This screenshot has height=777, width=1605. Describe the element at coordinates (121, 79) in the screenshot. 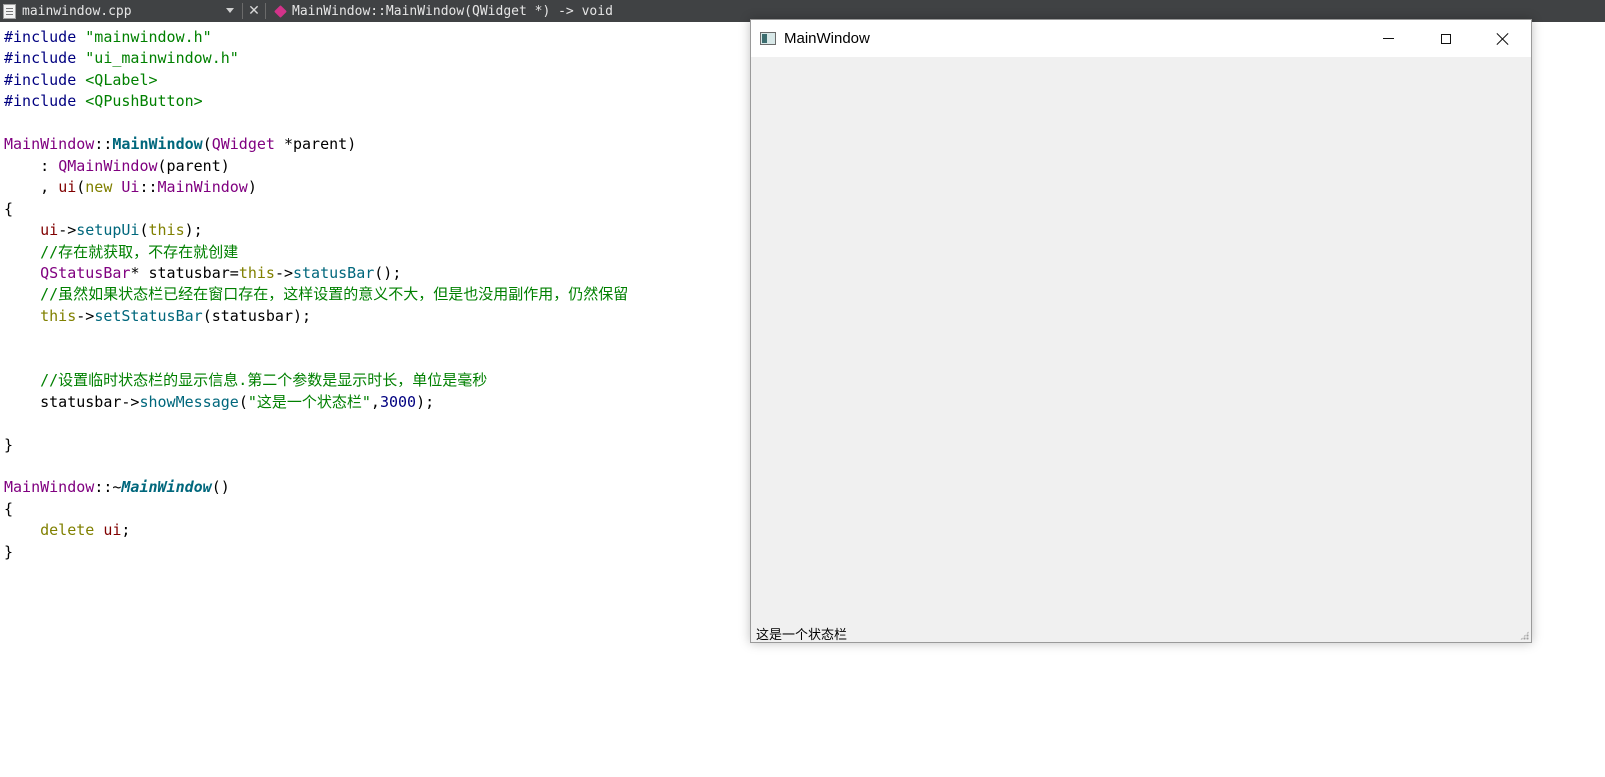

I see `code-token: <QLabel>` at that location.